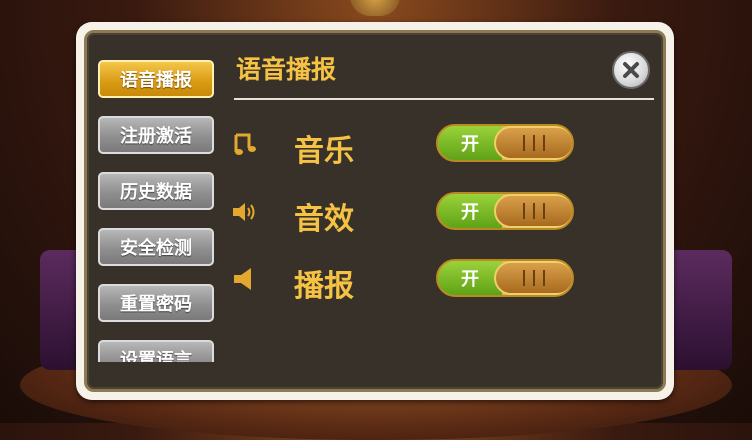  I want to click on close-icon, so click(631, 70).